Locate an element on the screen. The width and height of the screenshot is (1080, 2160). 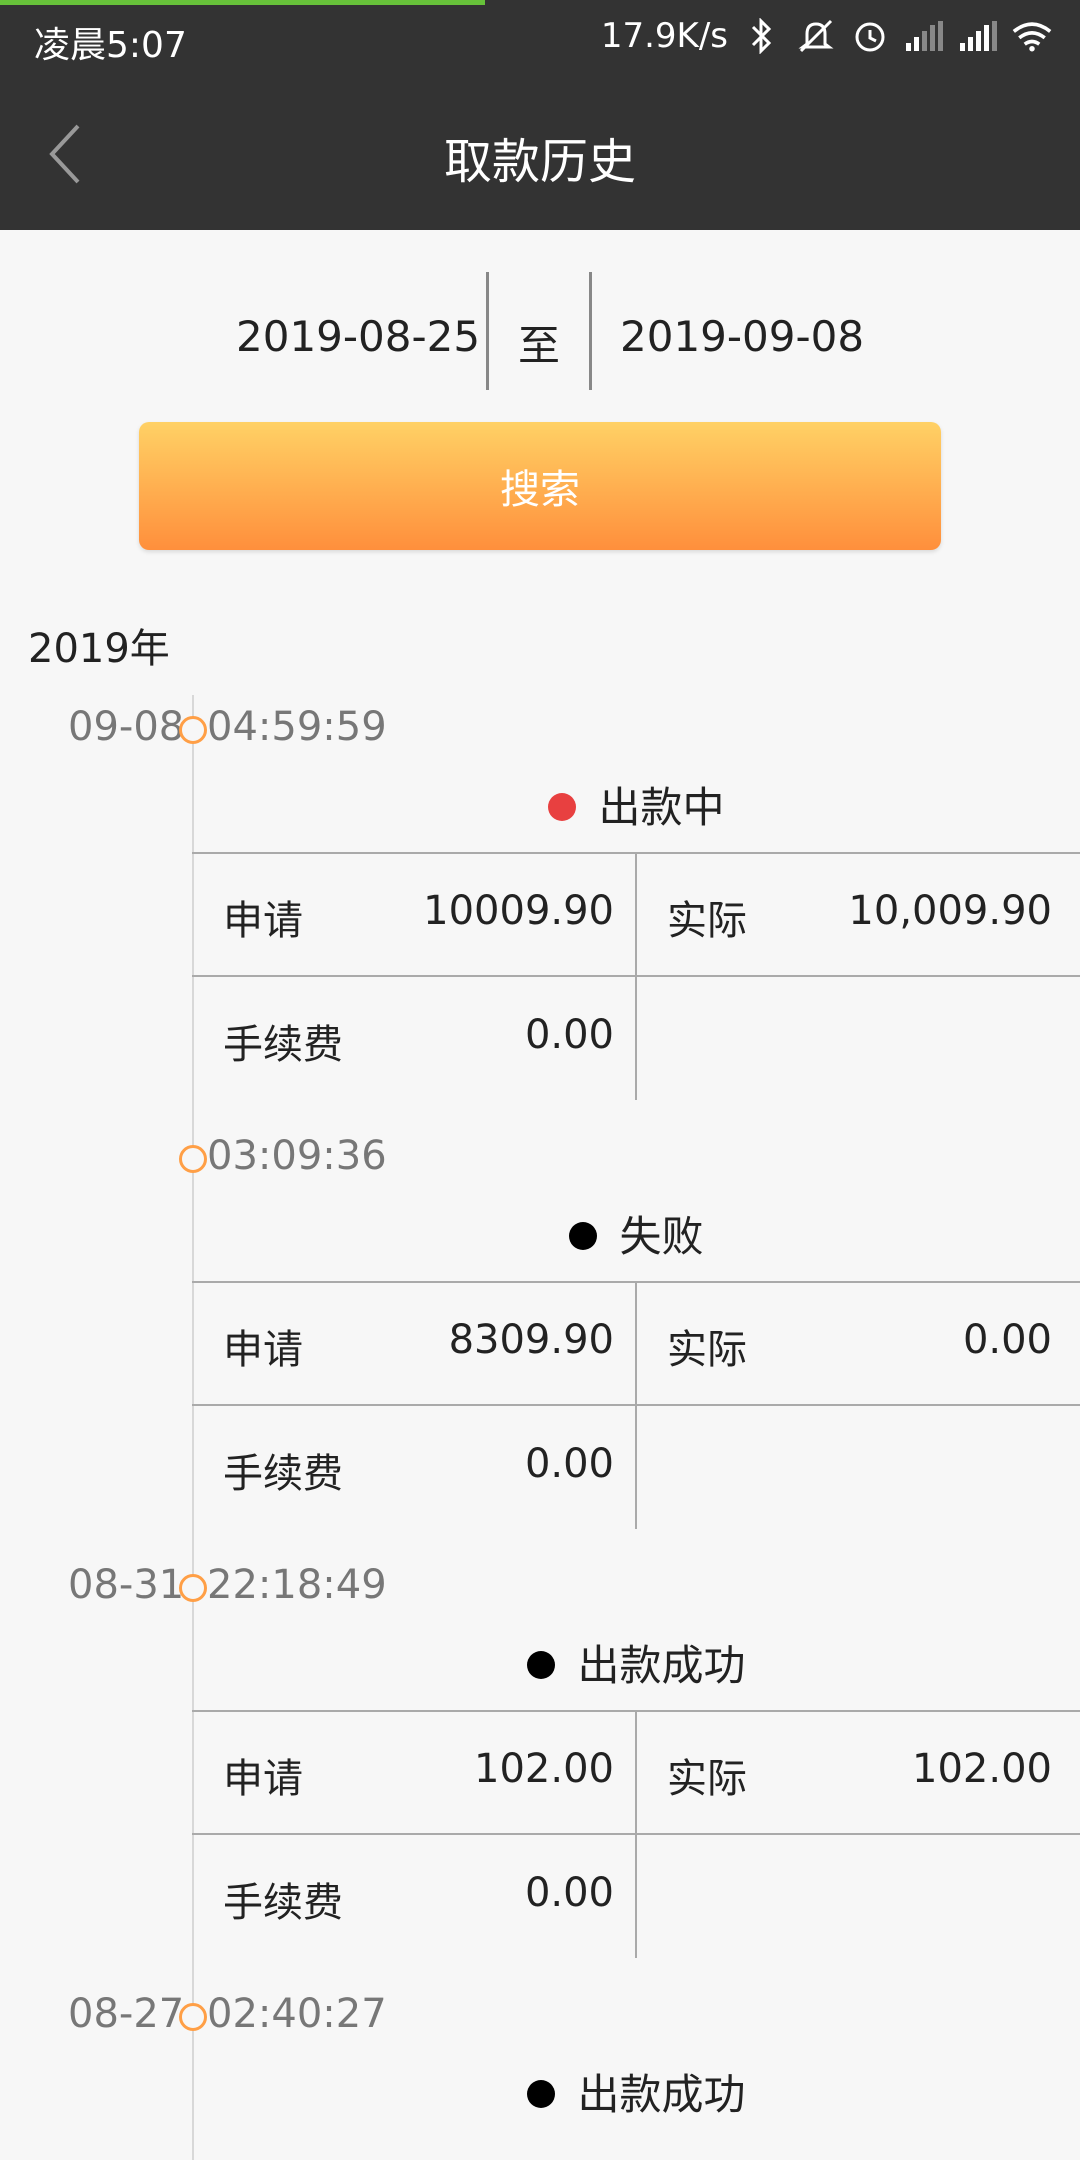
record-details: 申请 102.00 实际 102.00 手续费 0.00 is located at coordinates (636, 1834).